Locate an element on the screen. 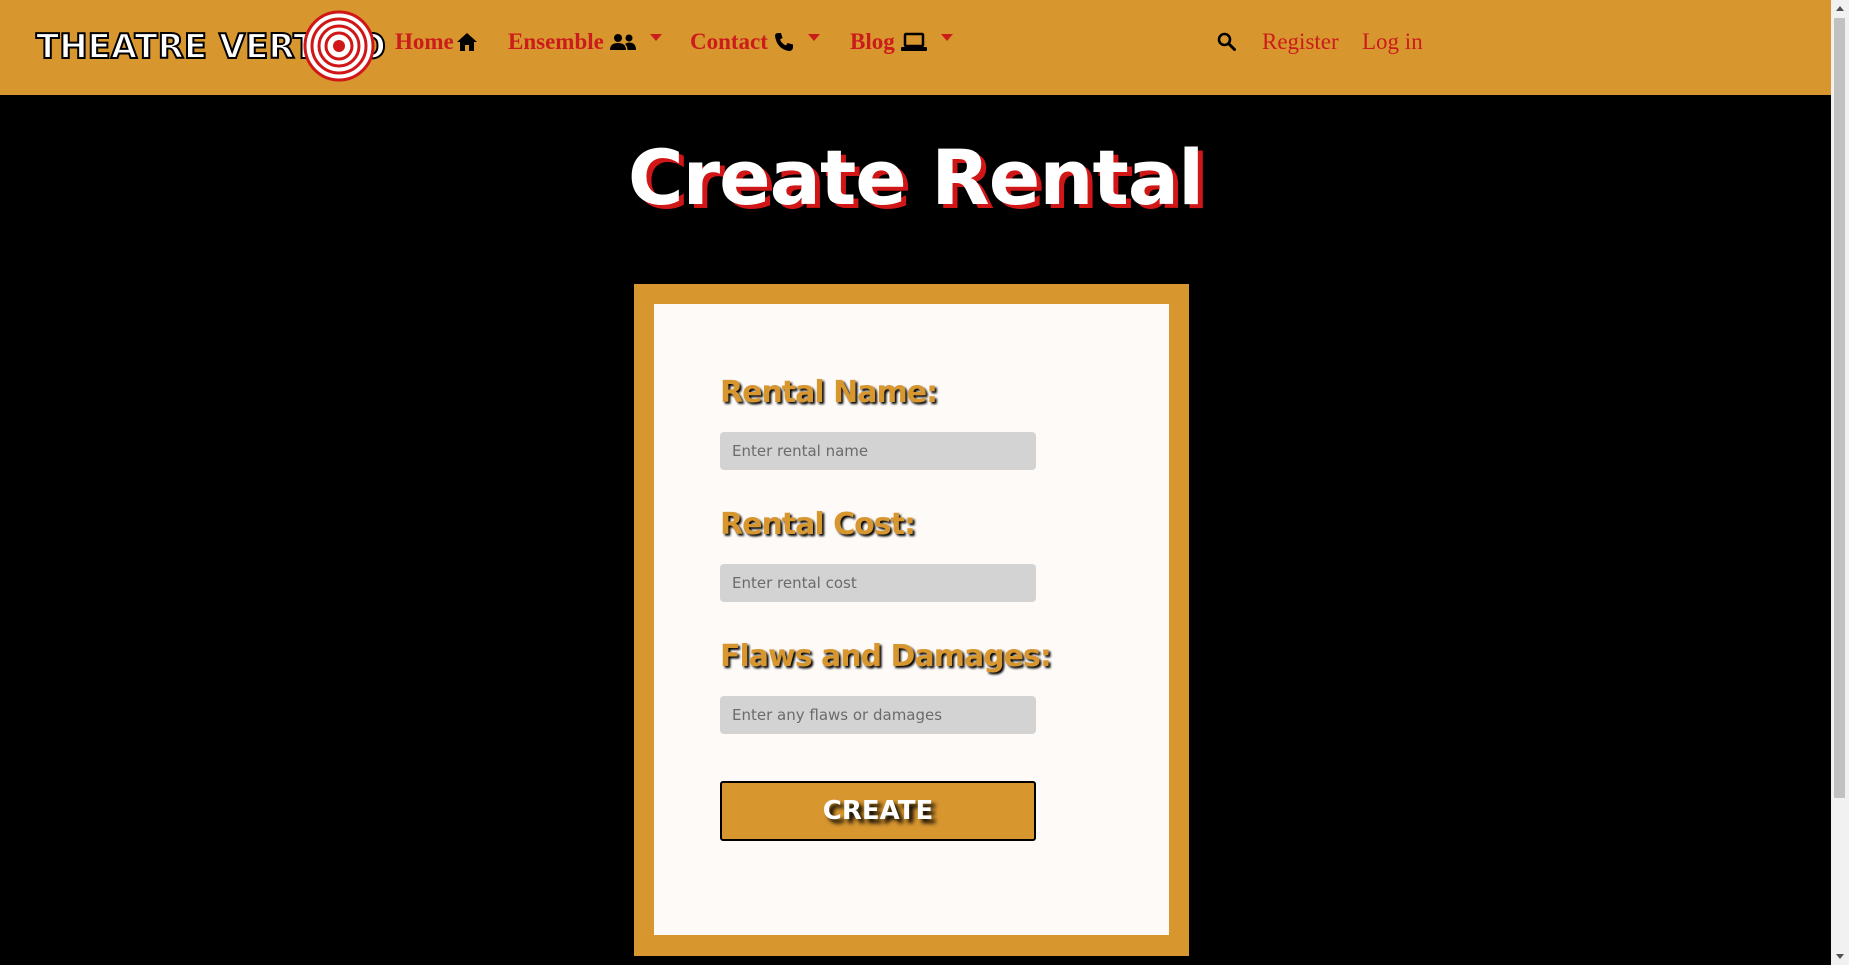 Image resolution: width=1849 pixels, height=965 pixels. search-icon is located at coordinates (1226, 41).